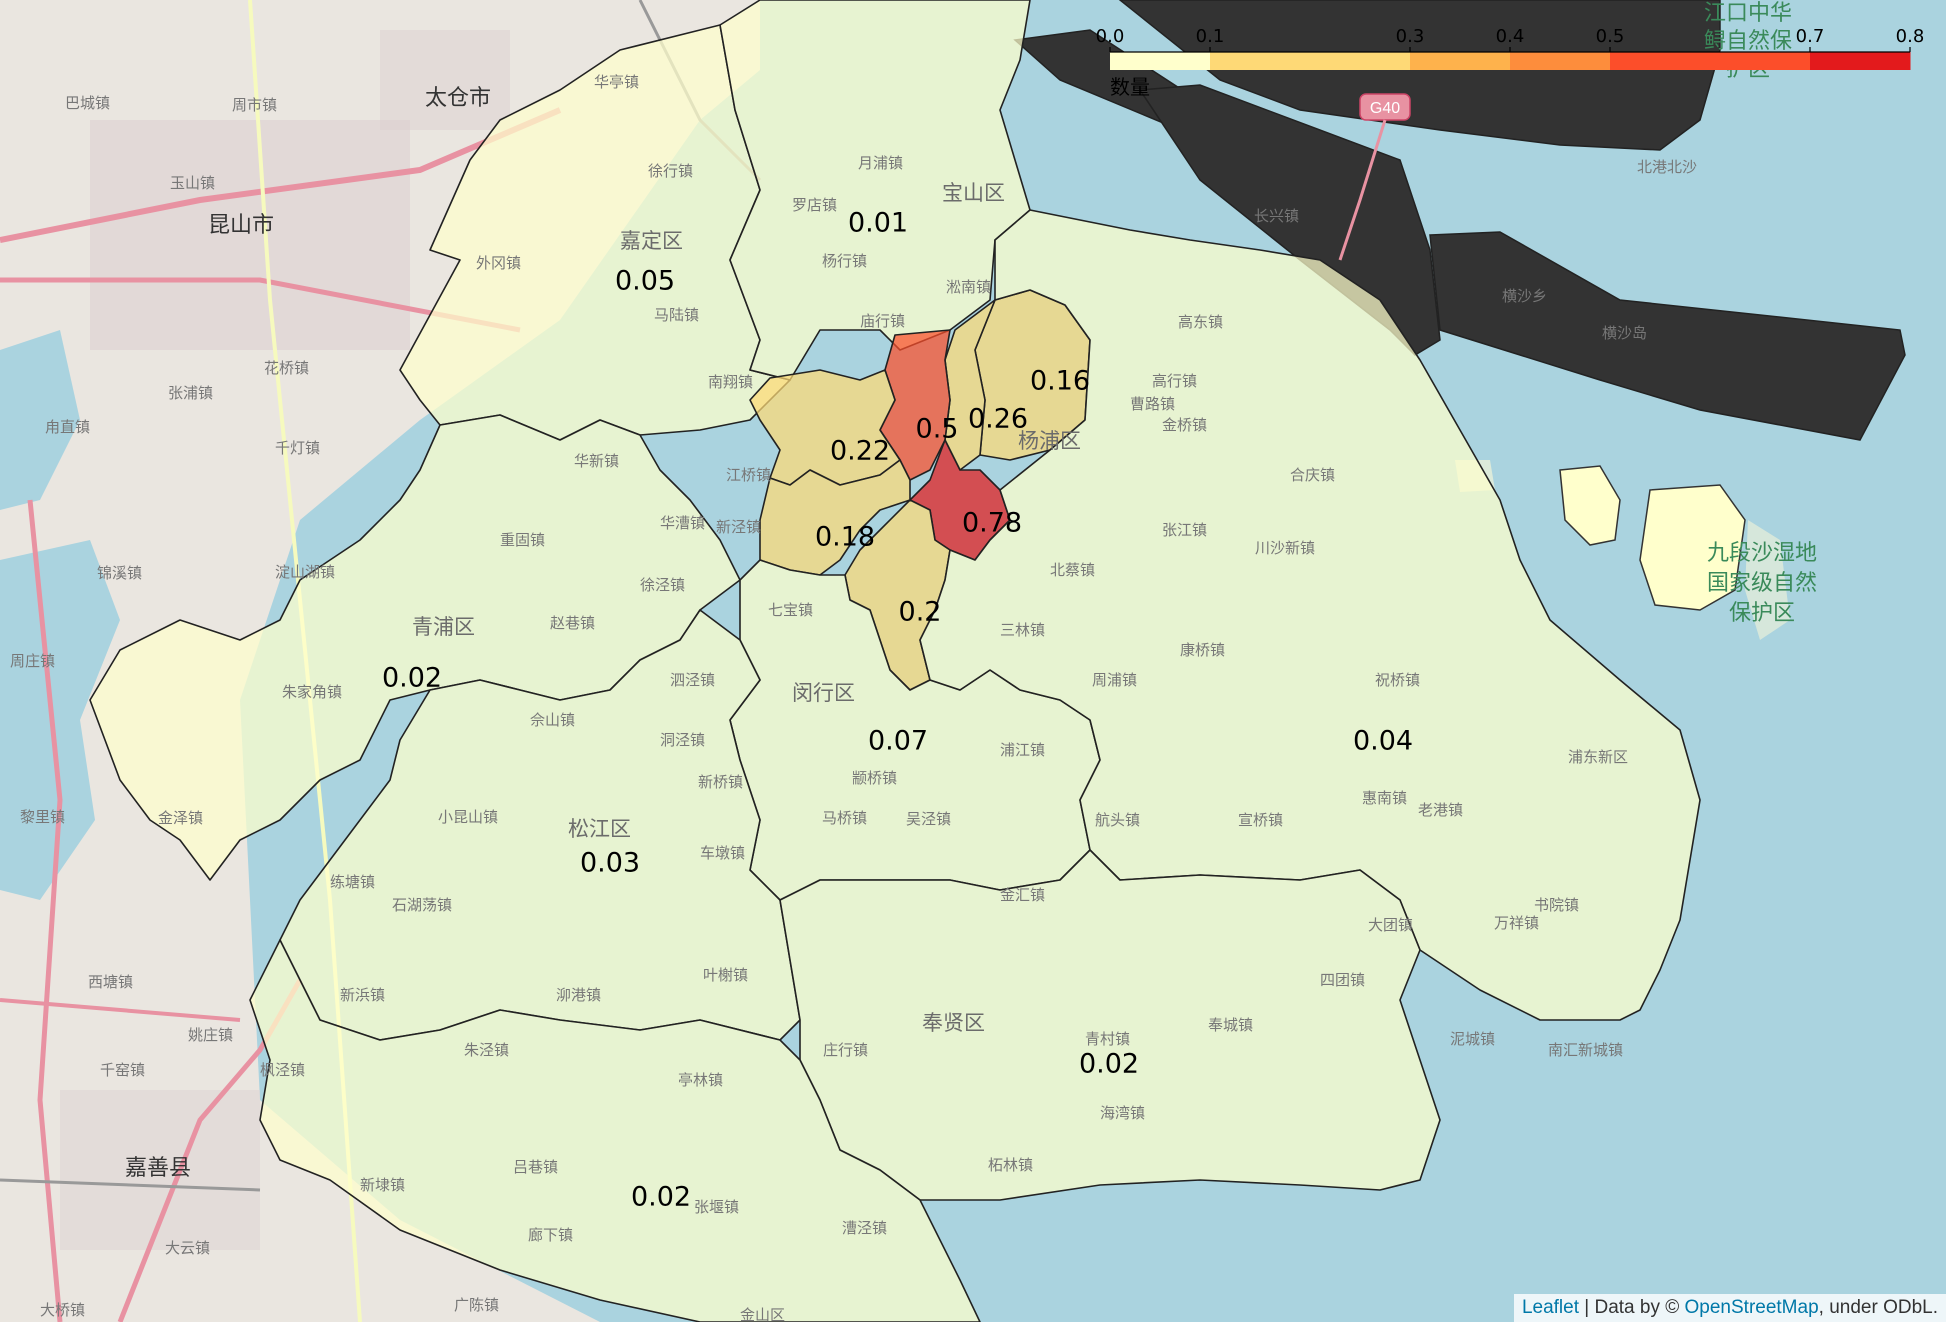 This screenshot has height=1322, width=1946. Describe the element at coordinates (578, 995) in the screenshot. I see `town-label: 泖港镇` at that location.